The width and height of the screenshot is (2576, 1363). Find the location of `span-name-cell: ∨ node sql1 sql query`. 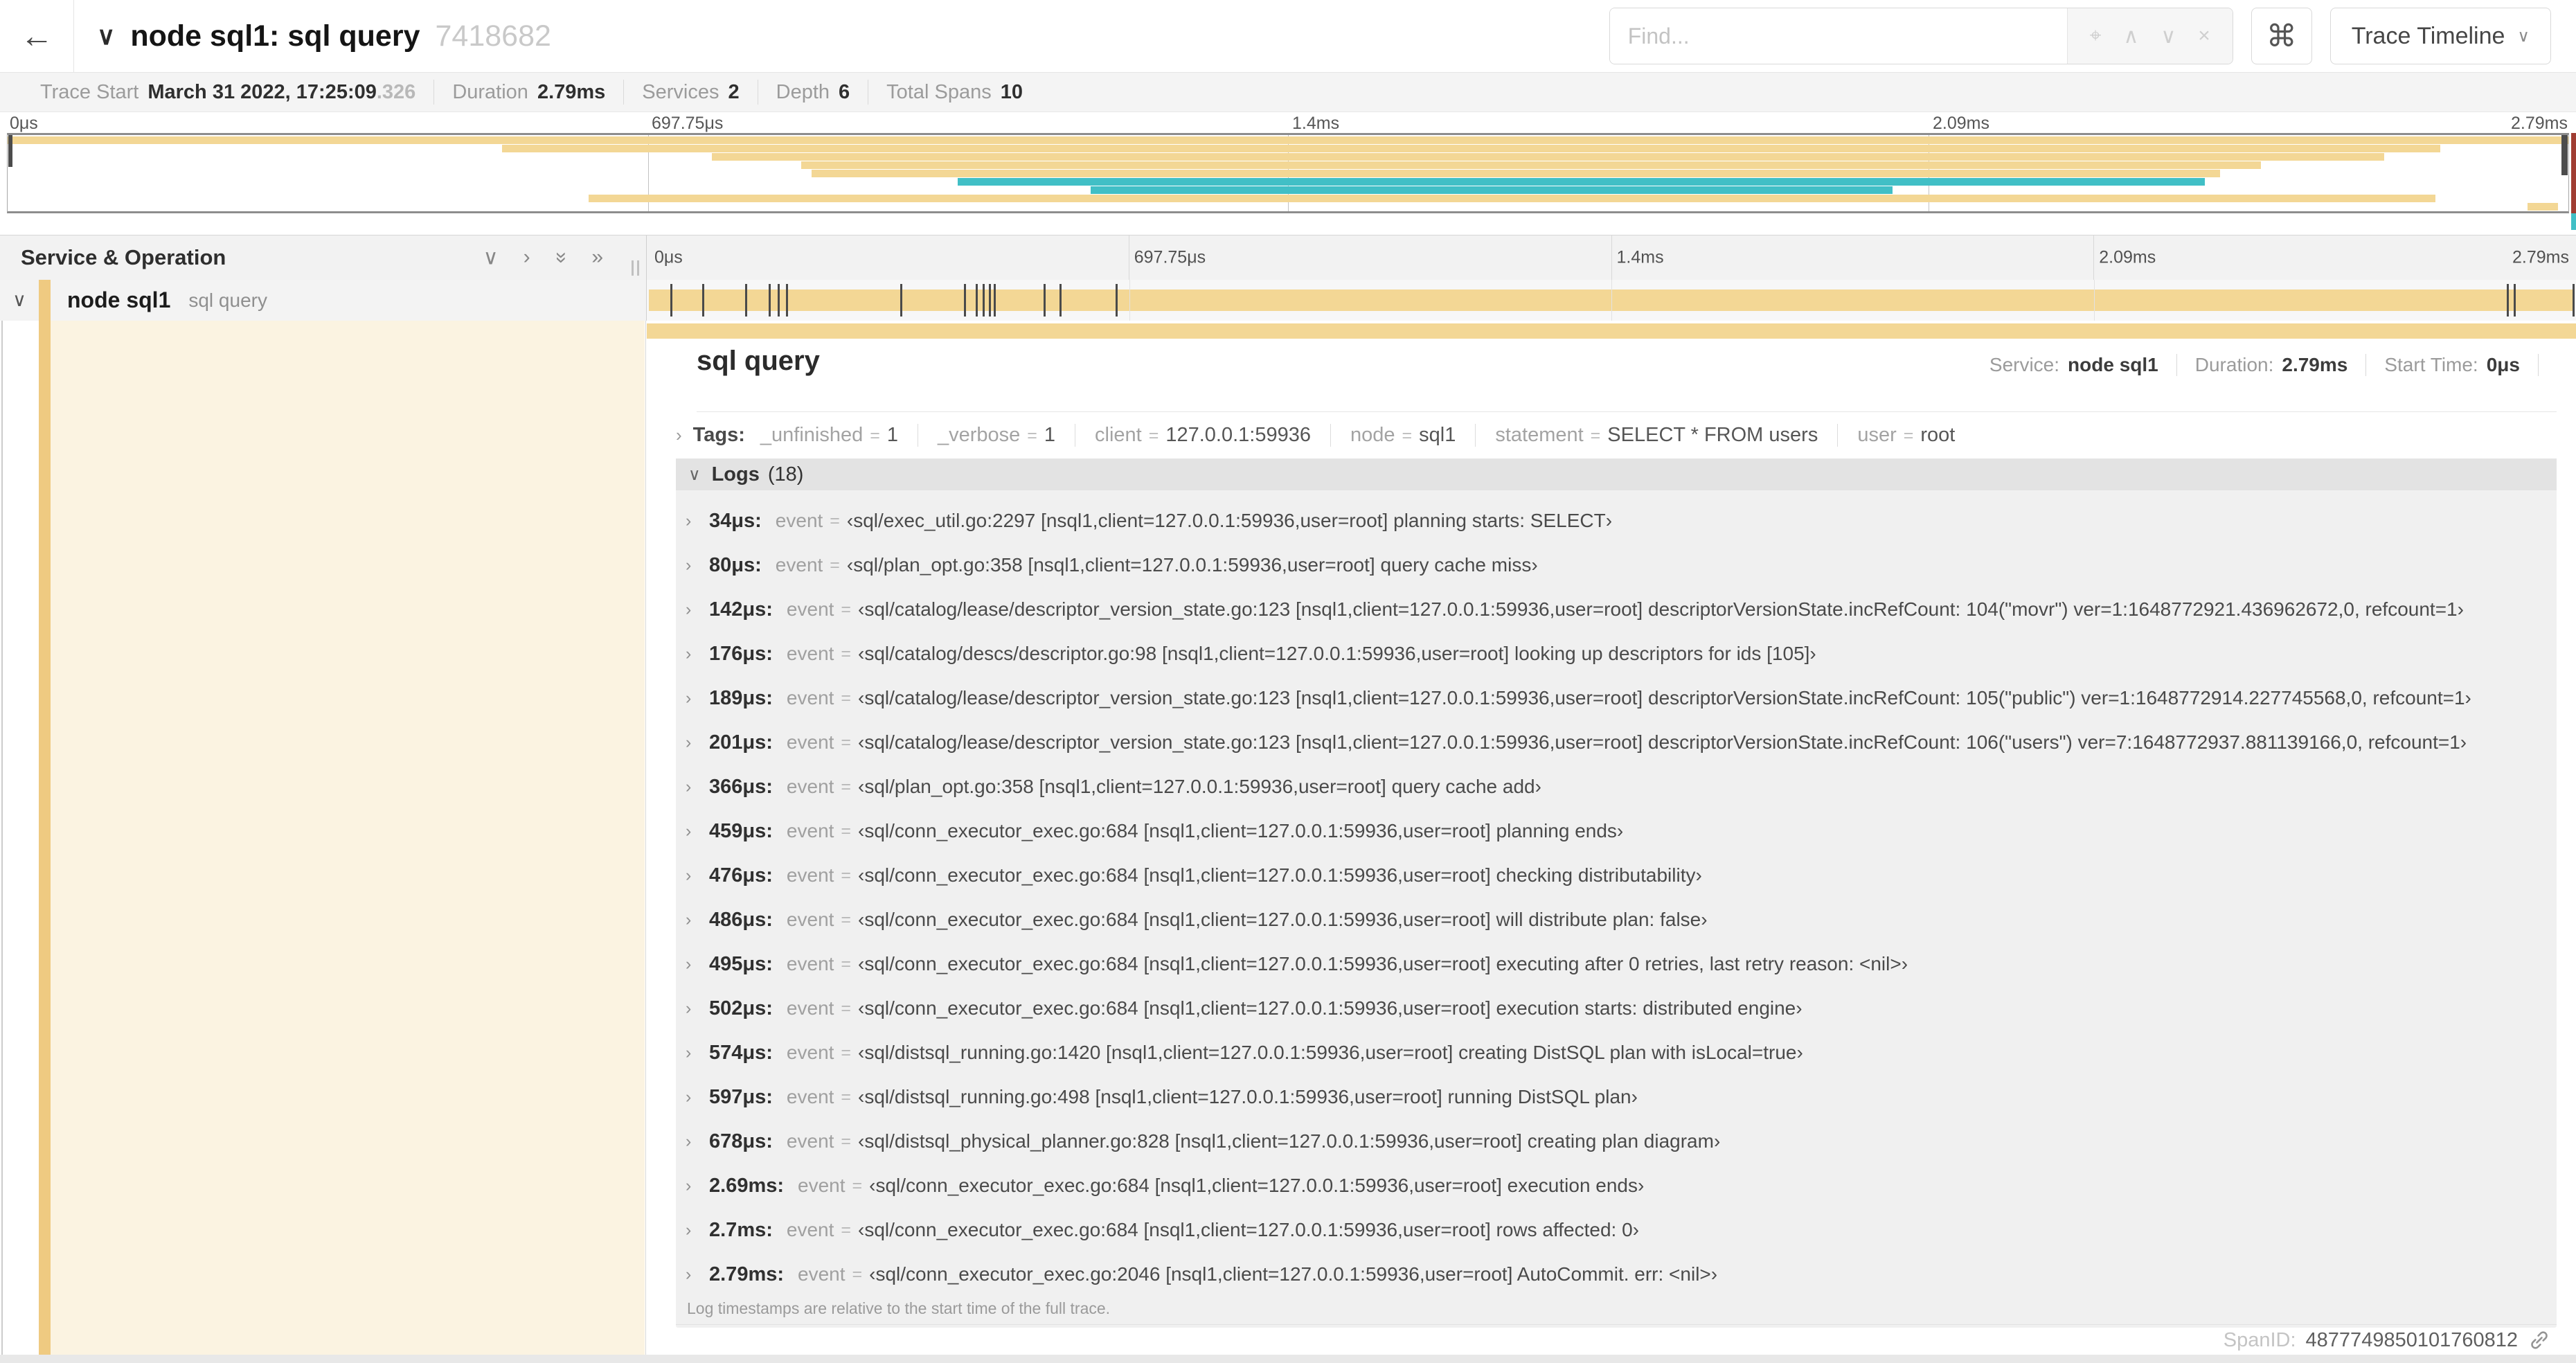

span-name-cell: ∨ node sql1 sql query is located at coordinates (323, 300).